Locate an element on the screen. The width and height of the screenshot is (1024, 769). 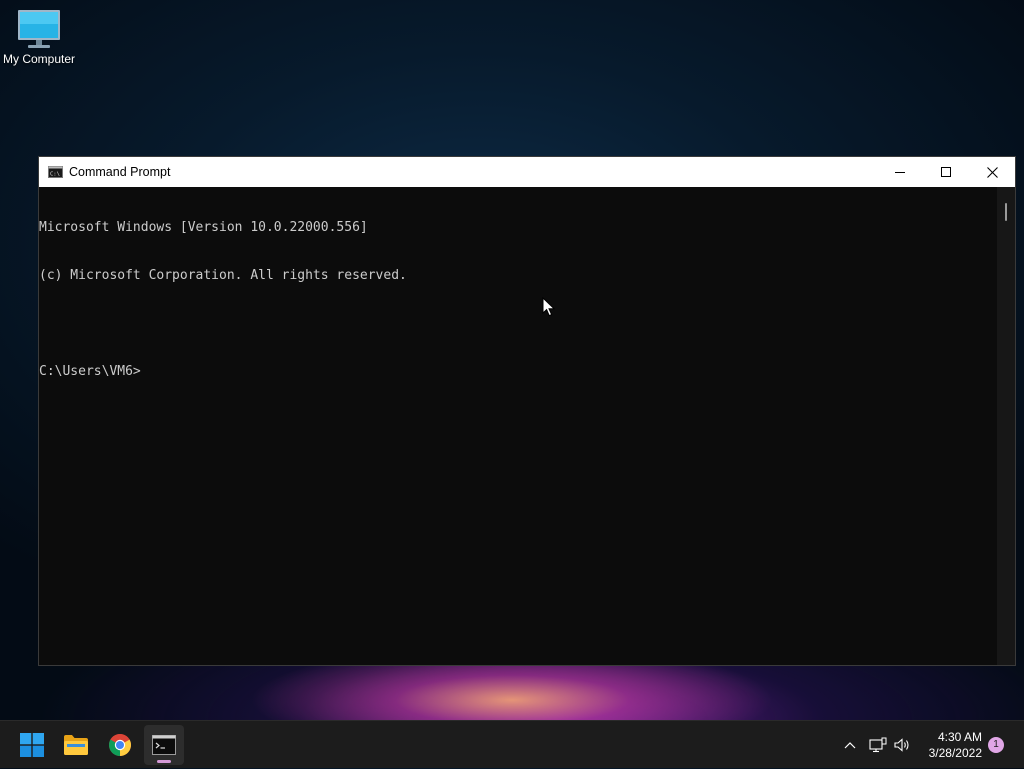
windows-logo-icon is located at coordinates (32, 745).